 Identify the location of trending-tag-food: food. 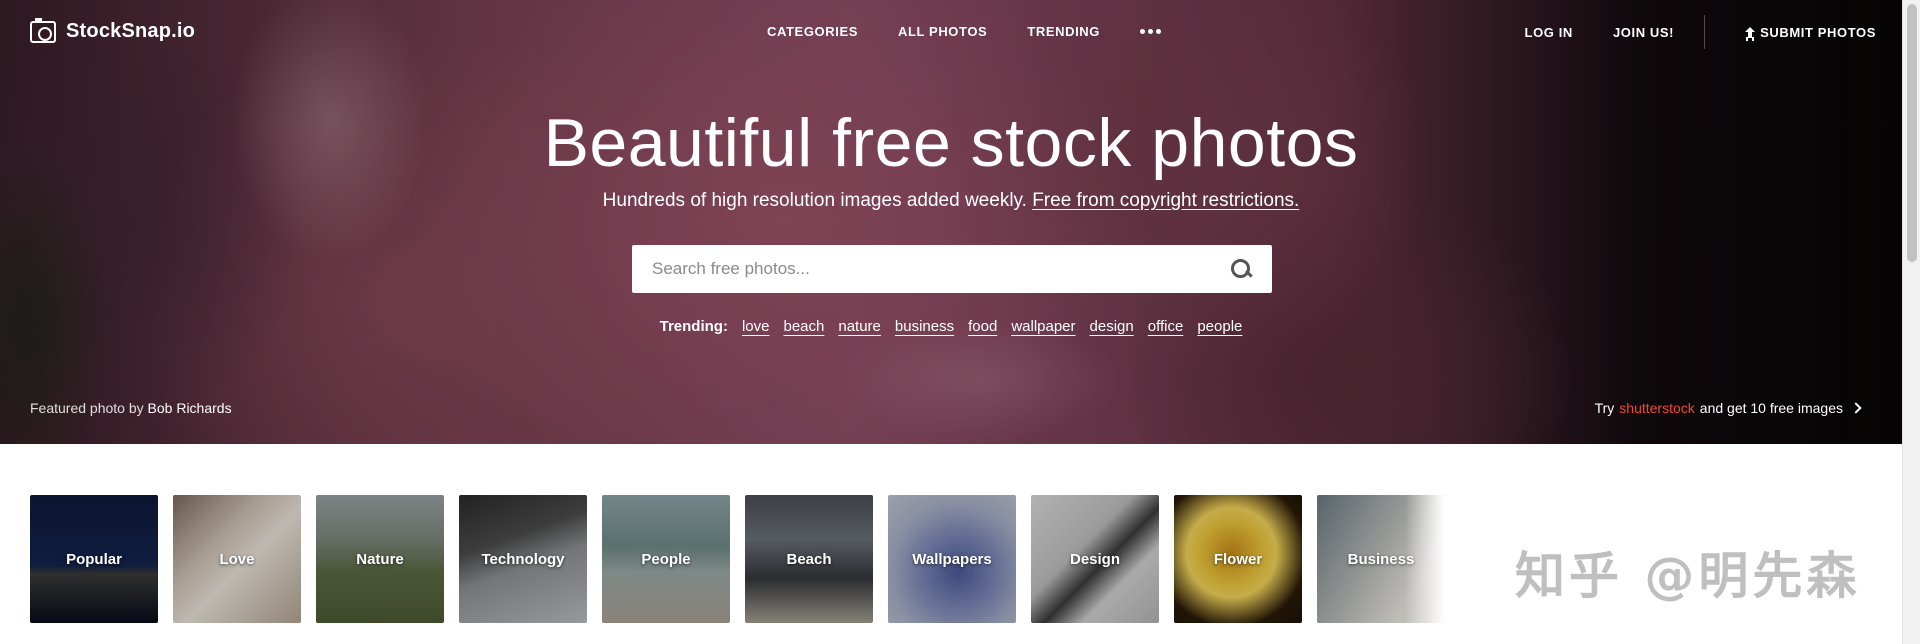
(982, 326).